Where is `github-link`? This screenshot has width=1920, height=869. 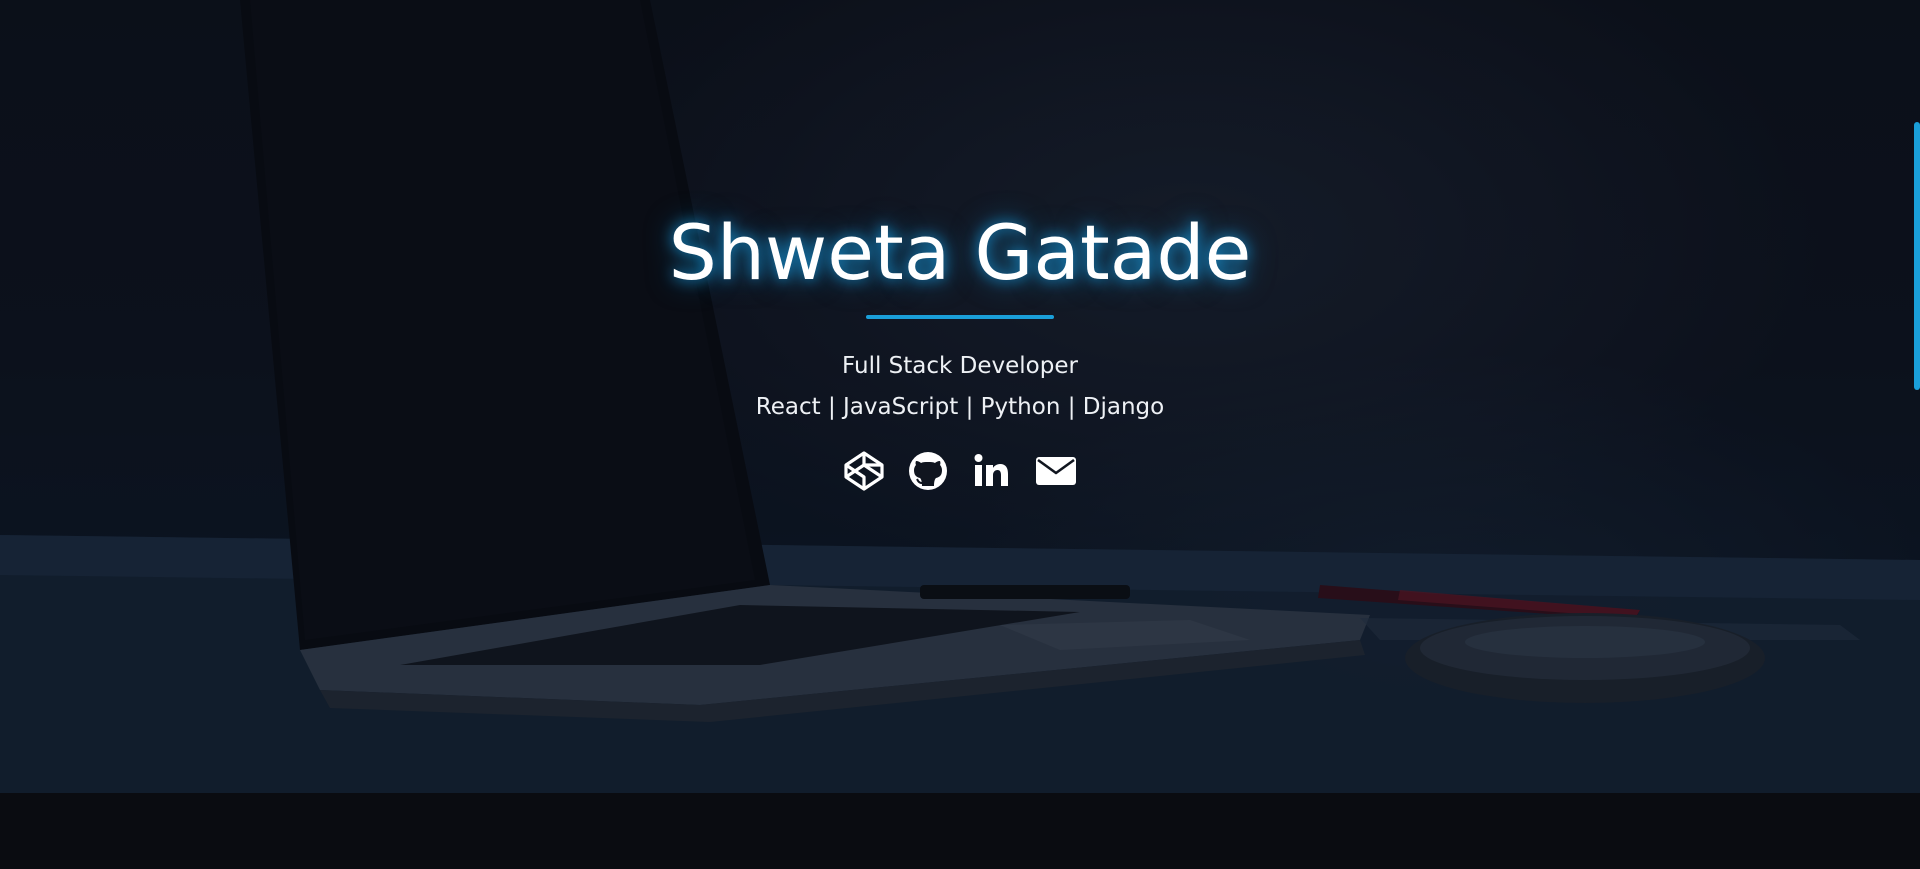 github-link is located at coordinates (928, 471).